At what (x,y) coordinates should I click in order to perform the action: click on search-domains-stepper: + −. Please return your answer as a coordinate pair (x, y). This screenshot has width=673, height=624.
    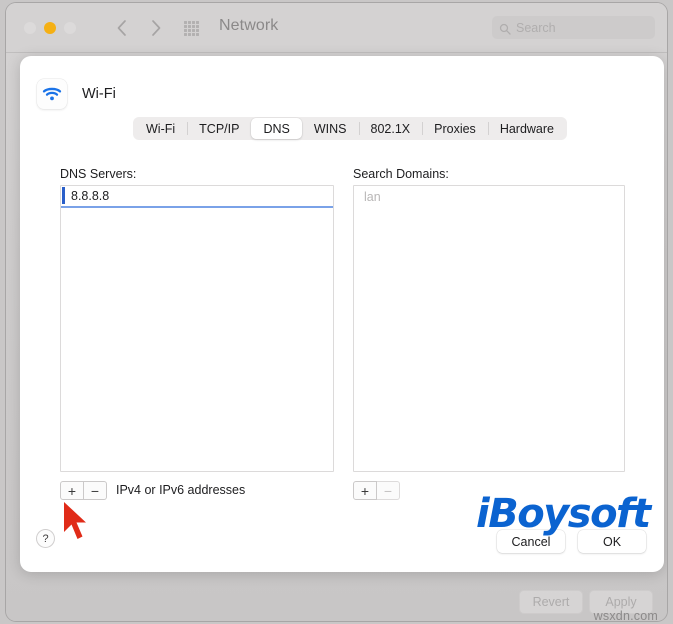
    Looking at the image, I should click on (376, 490).